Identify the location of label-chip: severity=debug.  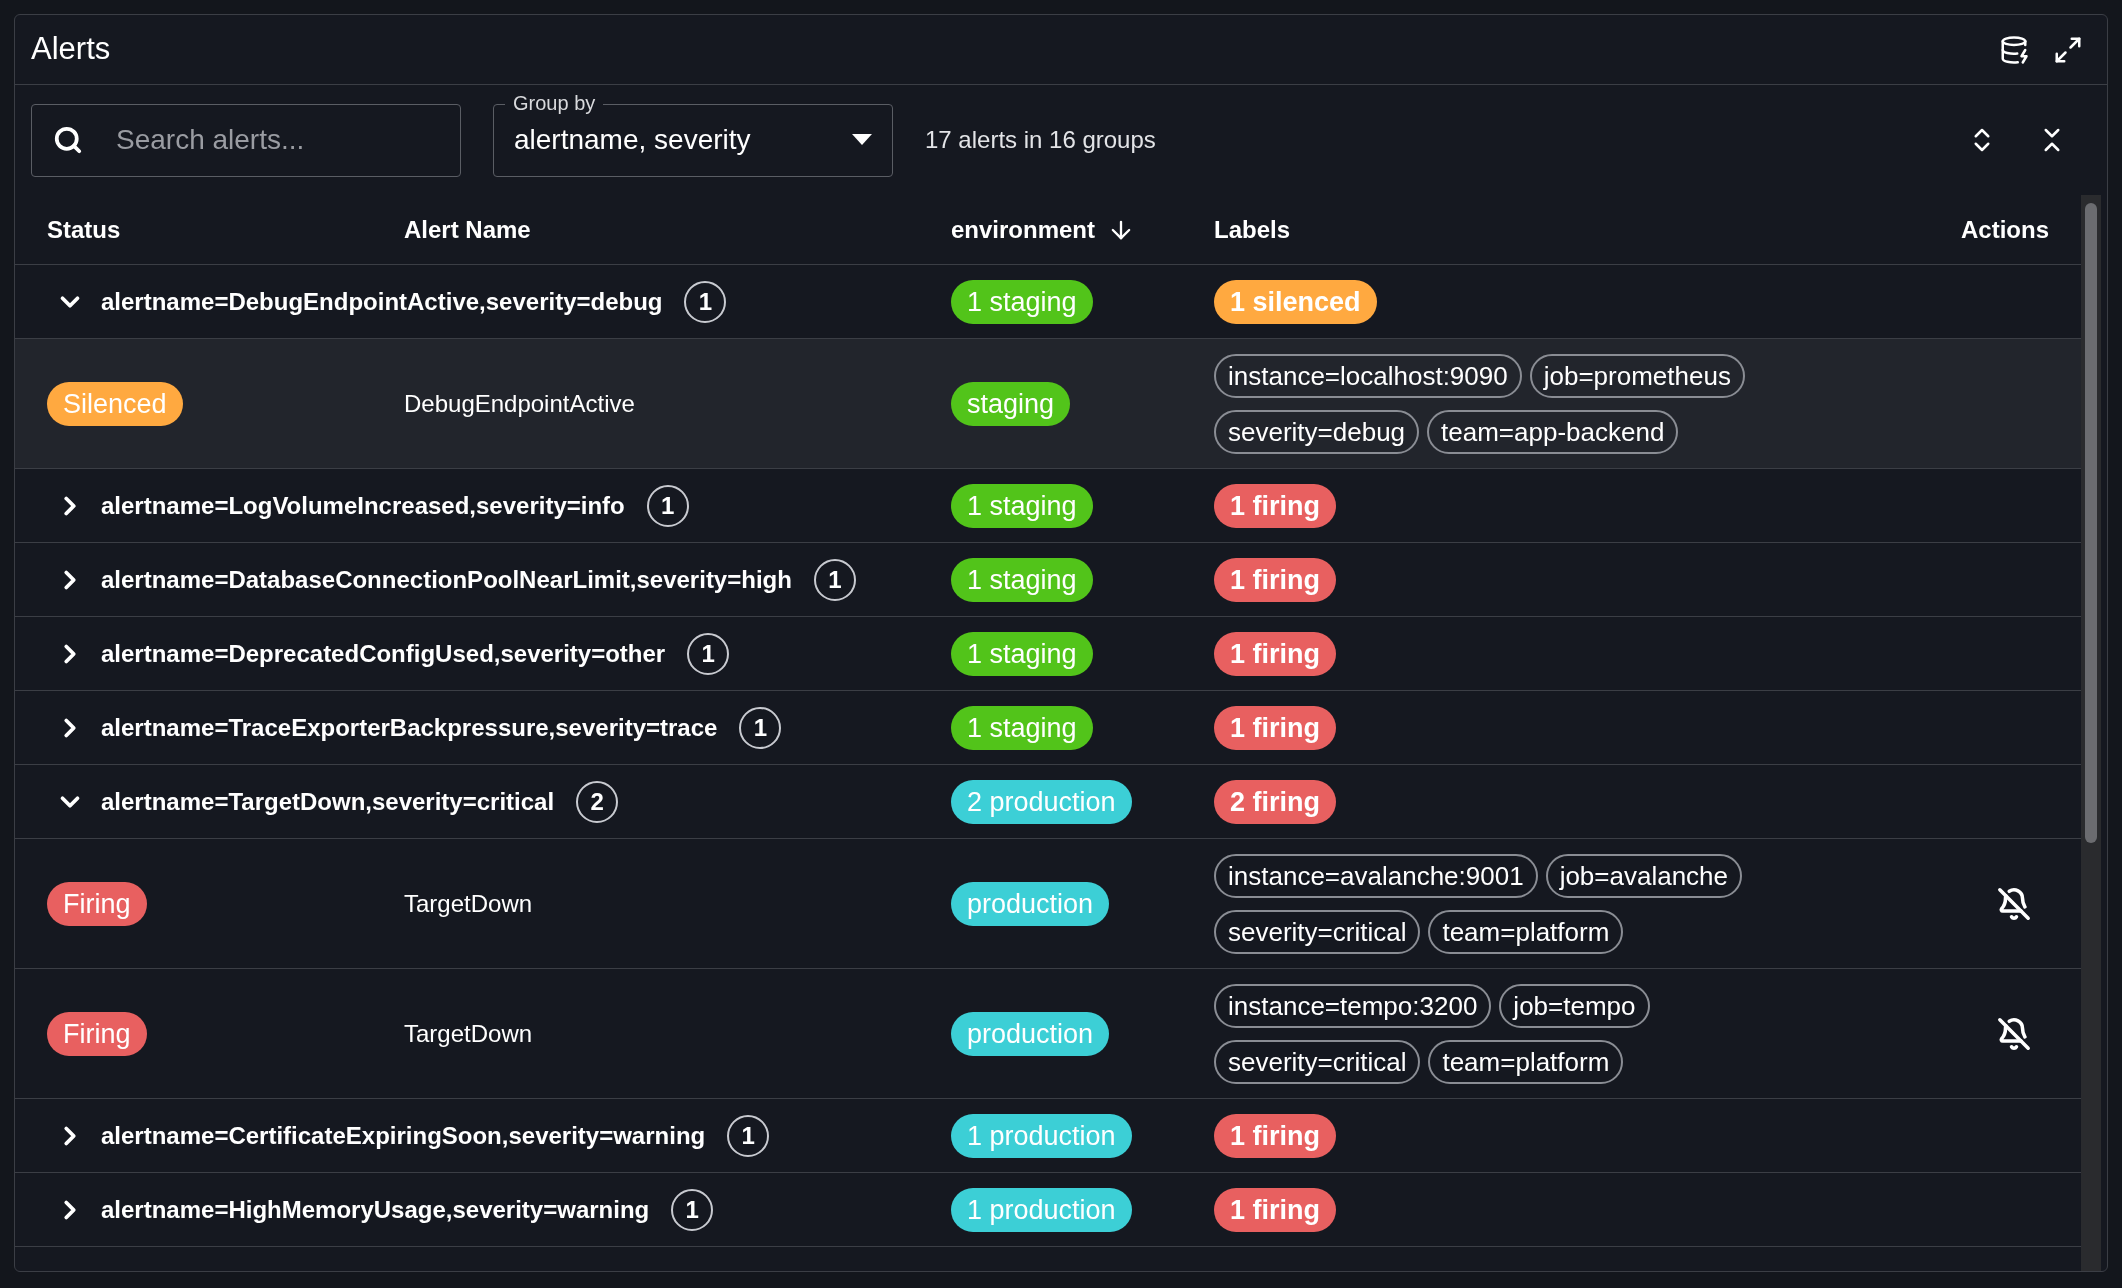
(1317, 431).